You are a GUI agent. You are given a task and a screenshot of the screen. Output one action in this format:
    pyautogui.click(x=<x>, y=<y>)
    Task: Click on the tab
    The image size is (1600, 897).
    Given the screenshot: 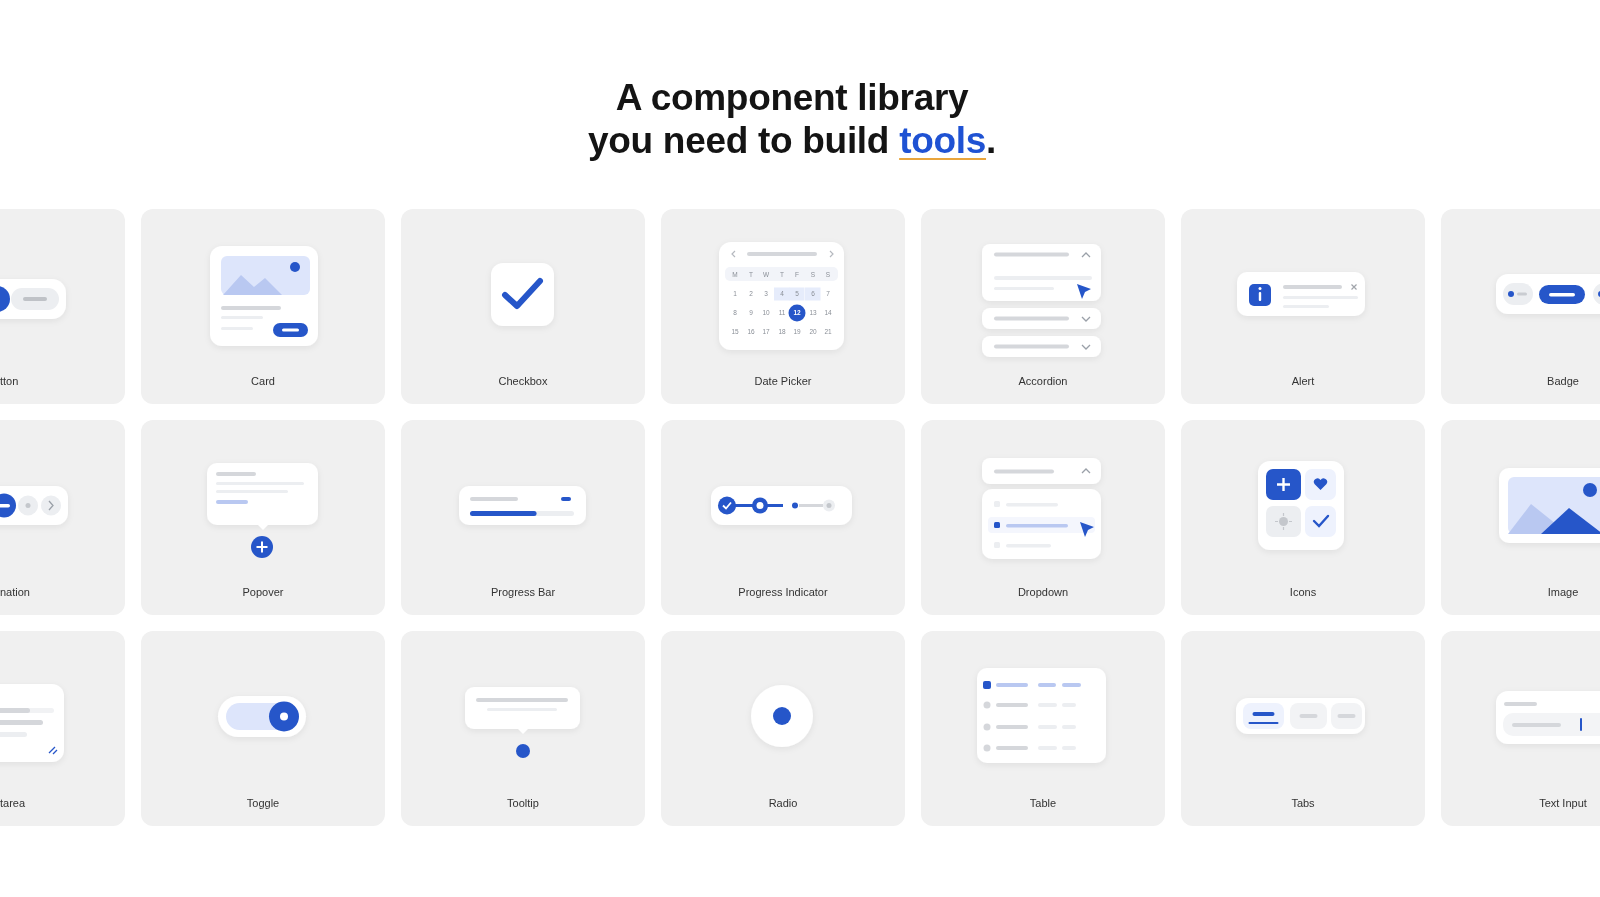 What is the action you would take?
    pyautogui.click(x=1263, y=716)
    